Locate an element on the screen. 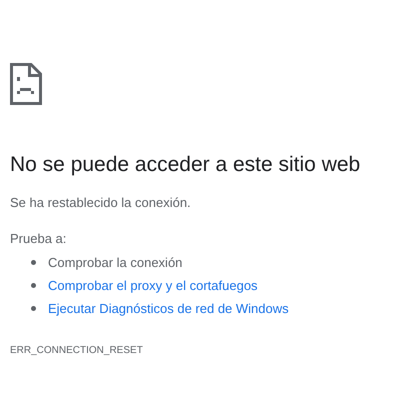 The width and height of the screenshot is (400, 400). error-code: ERR_CONNECTION_RESET is located at coordinates (76, 351).